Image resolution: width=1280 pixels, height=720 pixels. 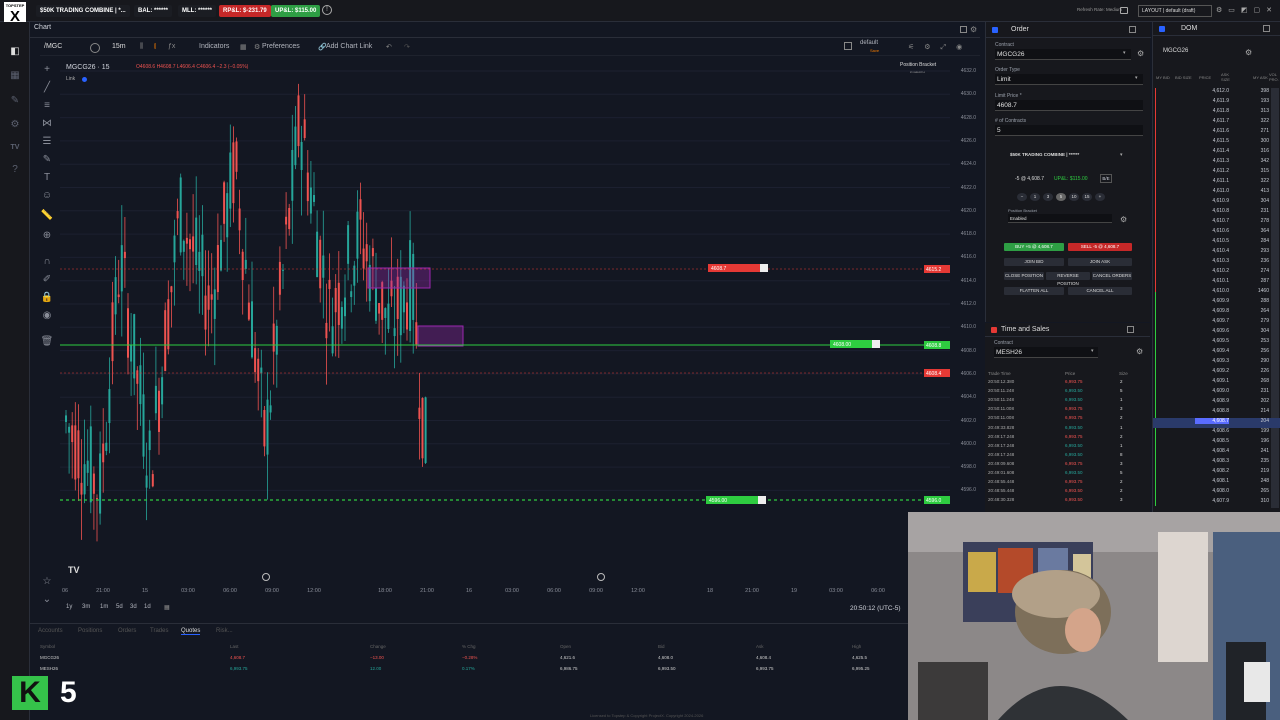 What do you see at coordinates (47, 178) in the screenshot?
I see `text-icon: T` at bounding box center [47, 178].